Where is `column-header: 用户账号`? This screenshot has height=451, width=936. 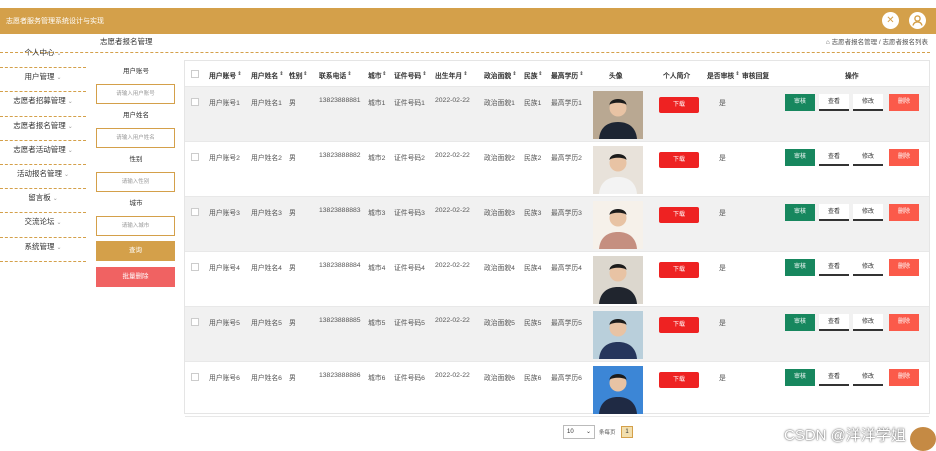 column-header: 用户账号 is located at coordinates (222, 75).